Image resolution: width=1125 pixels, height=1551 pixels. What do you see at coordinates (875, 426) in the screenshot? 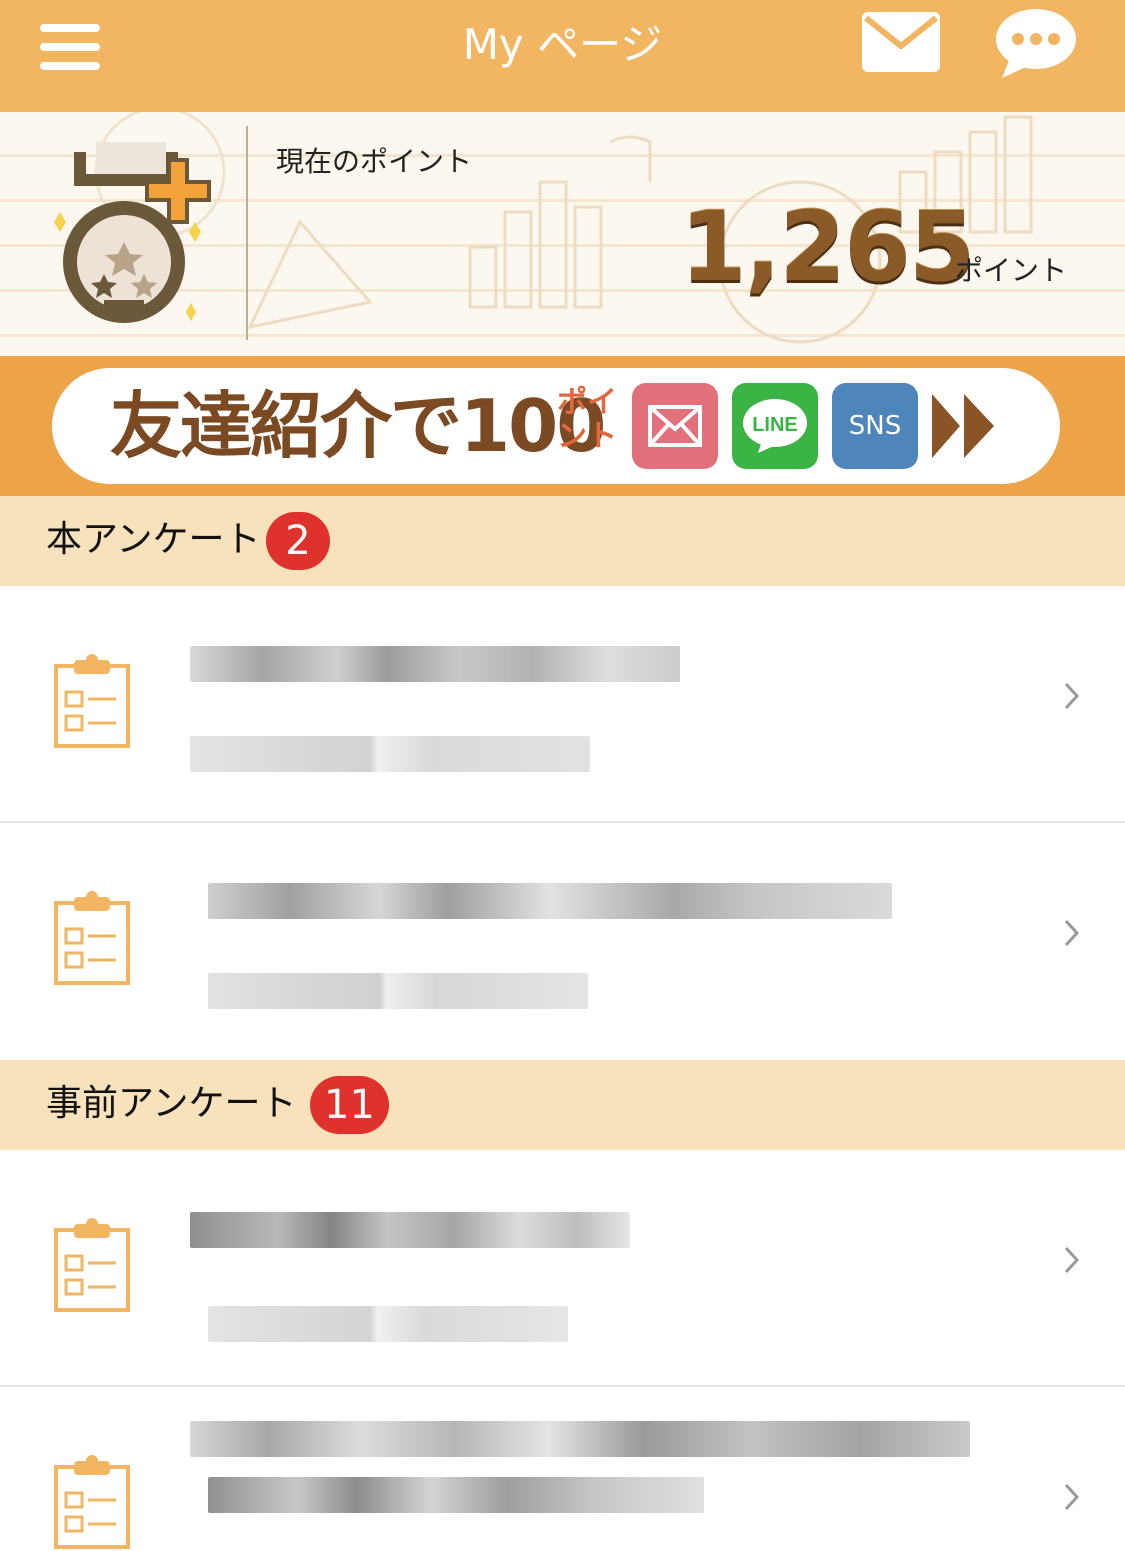
I see `sns-share-icon: SNS` at bounding box center [875, 426].